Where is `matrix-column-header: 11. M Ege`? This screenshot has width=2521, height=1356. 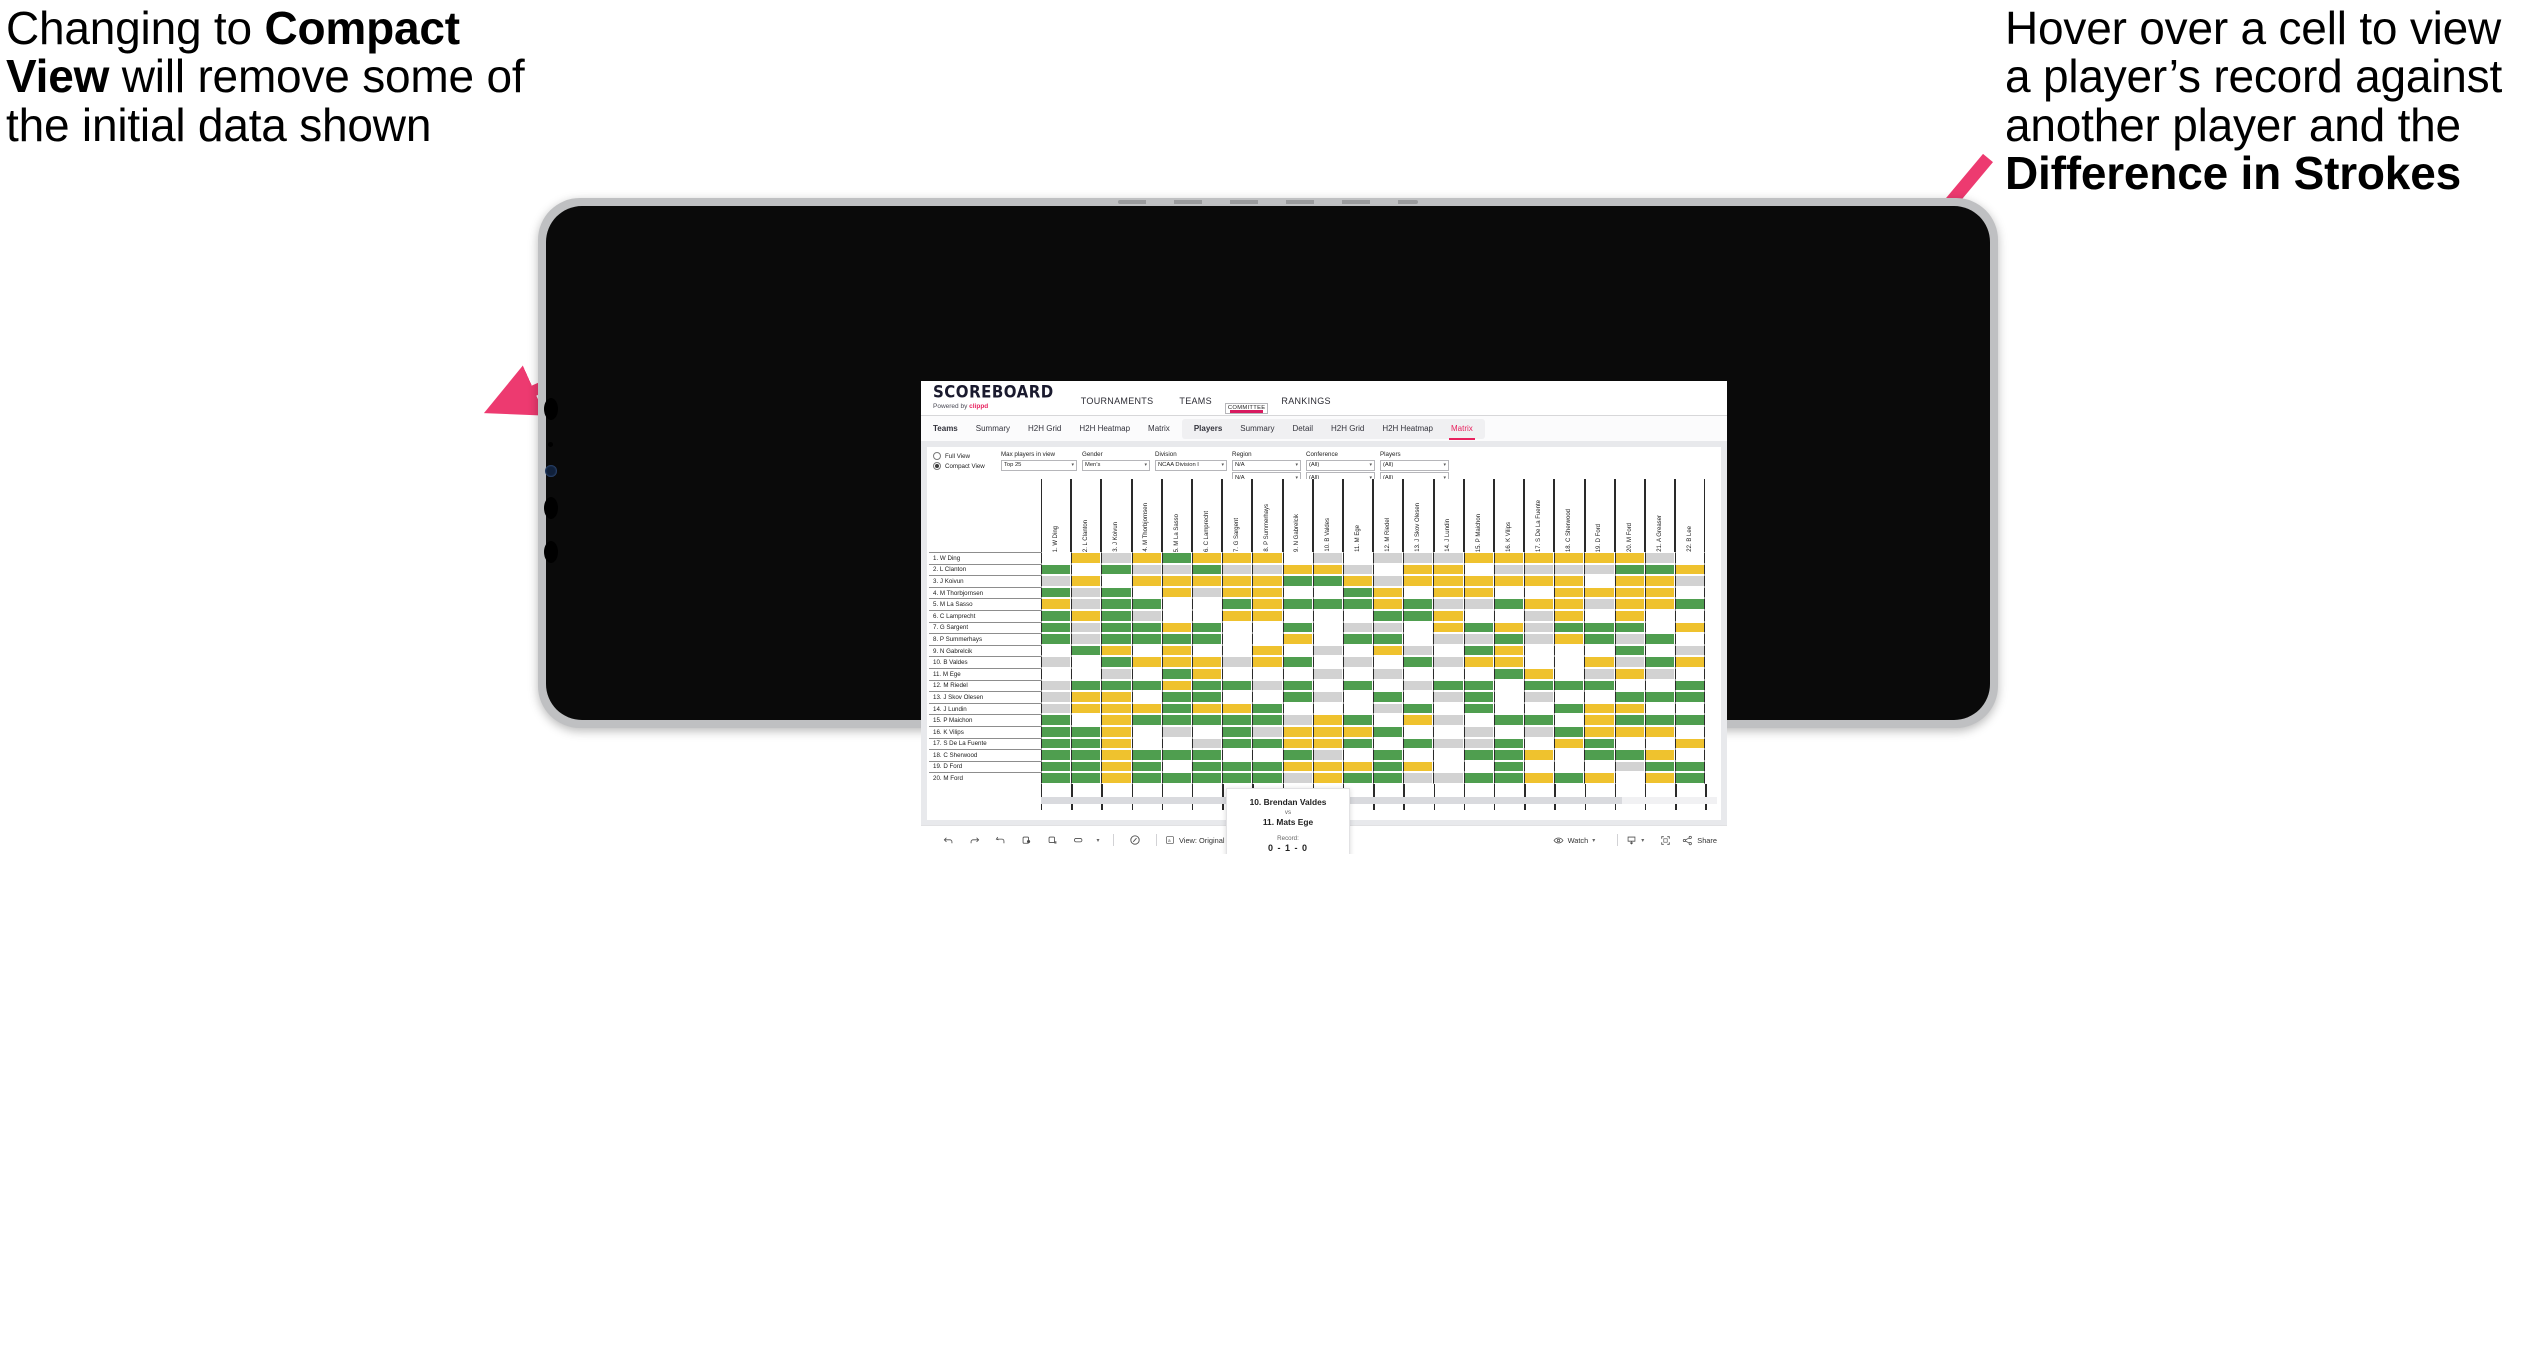 matrix-column-header: 11. M Ege is located at coordinates (1358, 515).